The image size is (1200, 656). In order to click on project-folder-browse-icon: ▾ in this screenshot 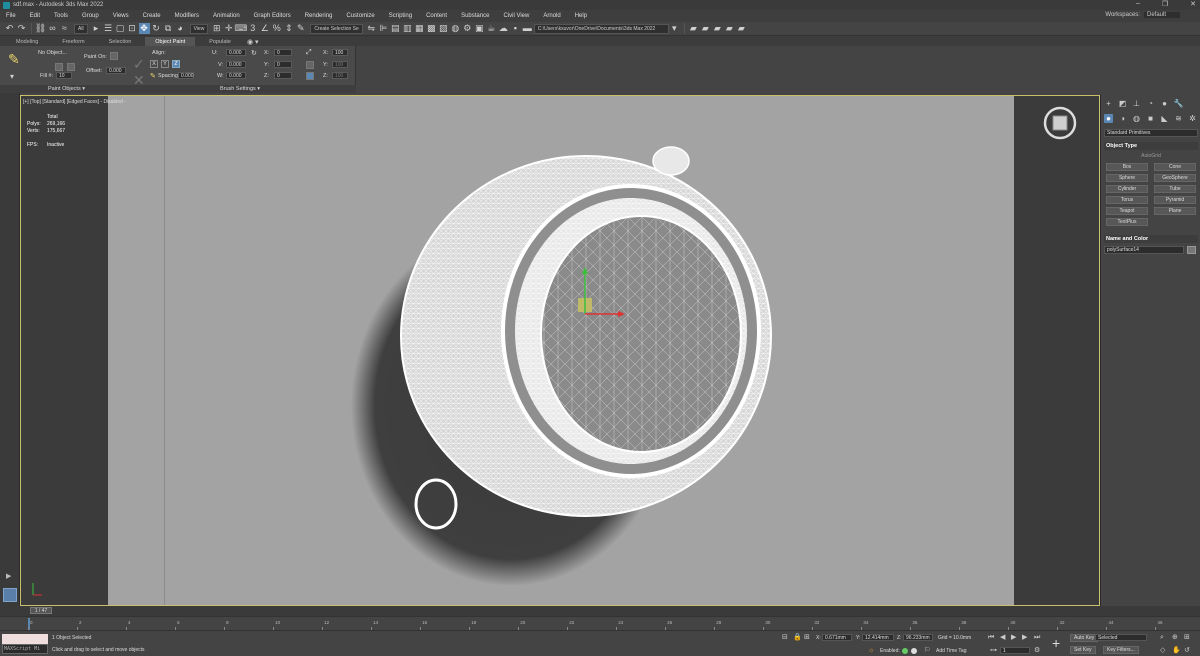, I will do `click(674, 28)`.